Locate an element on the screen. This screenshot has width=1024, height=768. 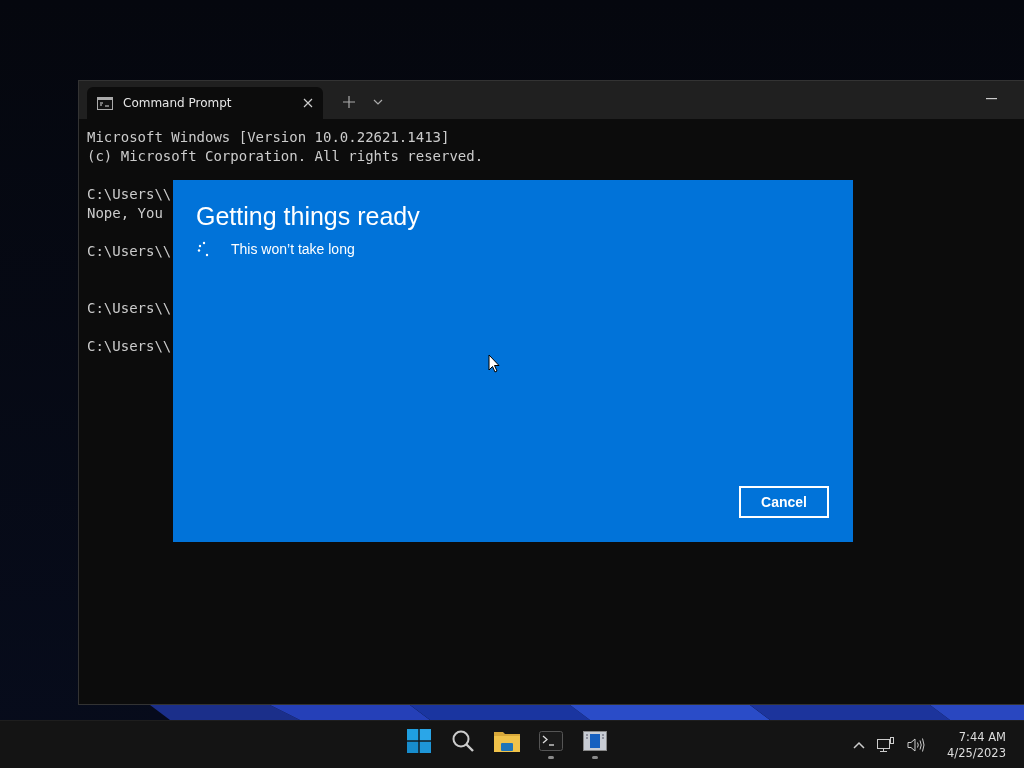
console-line: Nope, You is located at coordinates (125, 213).